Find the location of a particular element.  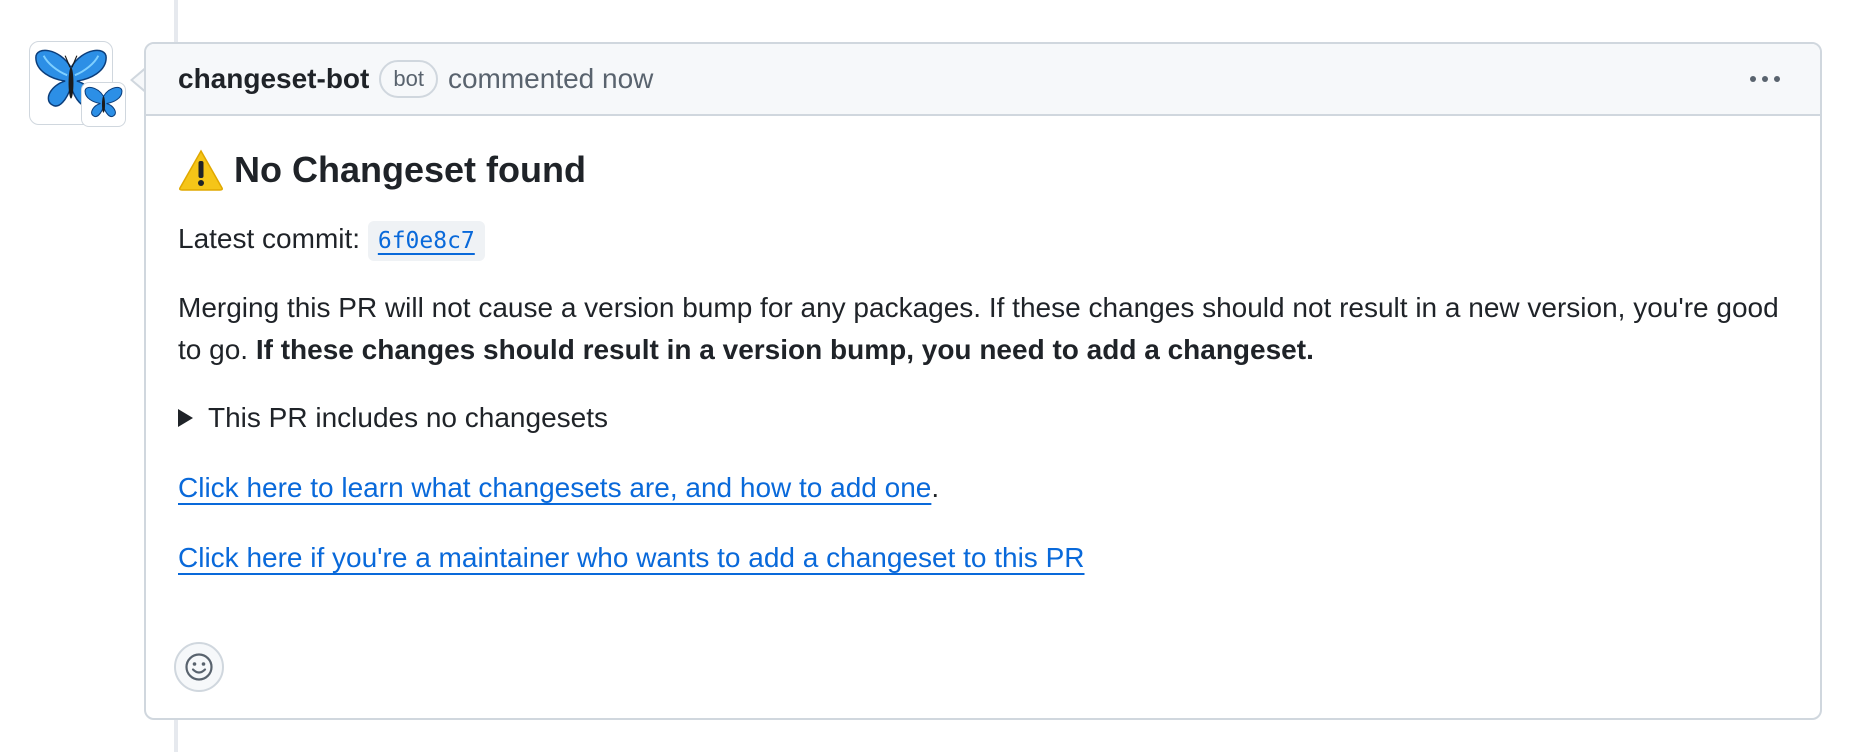

comment-timestamp: commented now is located at coordinates (550, 79).